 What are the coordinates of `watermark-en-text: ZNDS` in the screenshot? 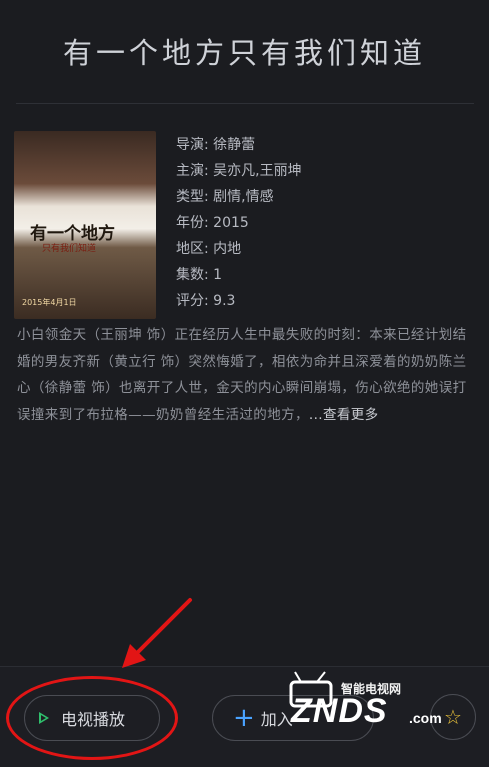 It's located at (339, 711).